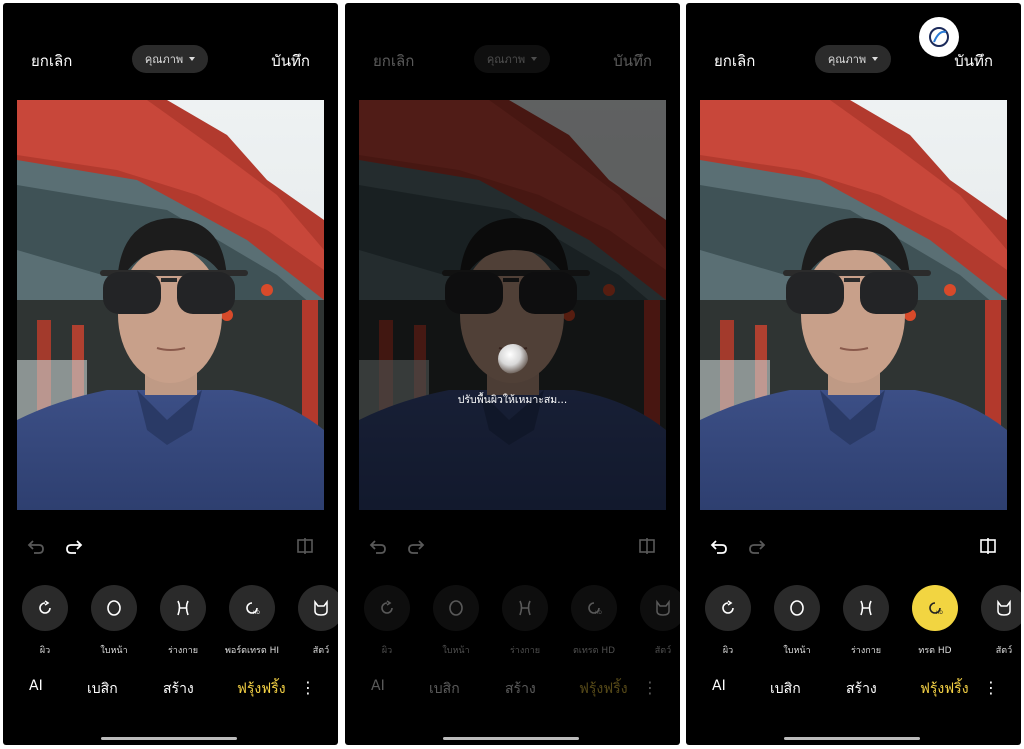 The height and width of the screenshot is (749, 1024). I want to click on tool-portrait-hd: HD ทรต HD, so click(935, 621).